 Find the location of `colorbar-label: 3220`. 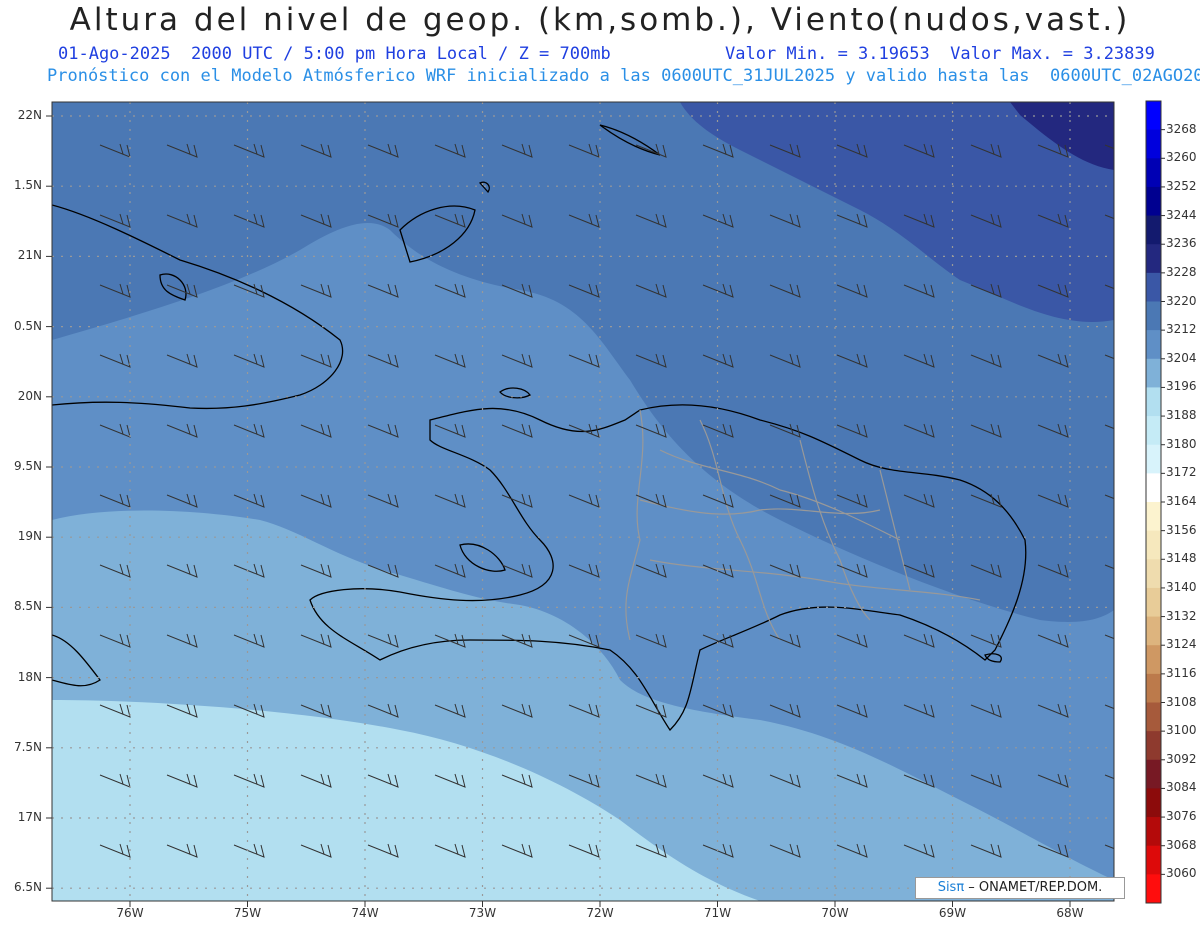

colorbar-label: 3220 is located at coordinates (1181, 300).